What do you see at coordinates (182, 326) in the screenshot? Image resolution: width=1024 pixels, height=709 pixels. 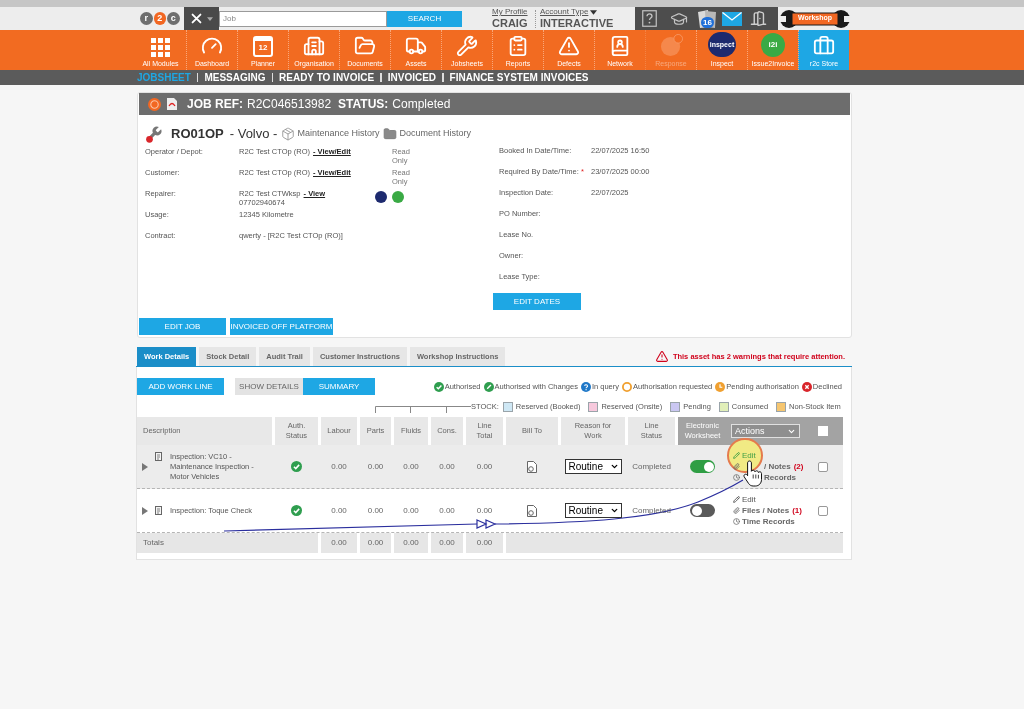 I see `job-action-button: EDIT JOB` at bounding box center [182, 326].